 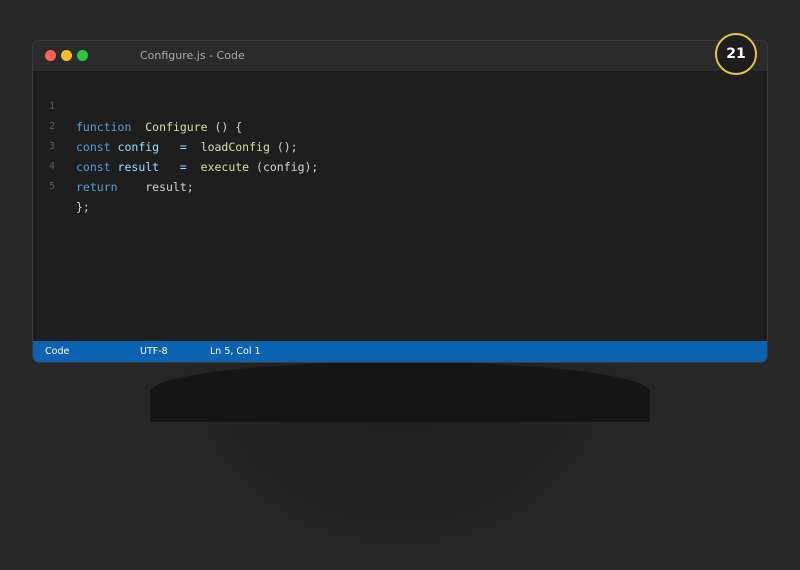 I want to click on minimize-window-button, so click(x=66, y=55).